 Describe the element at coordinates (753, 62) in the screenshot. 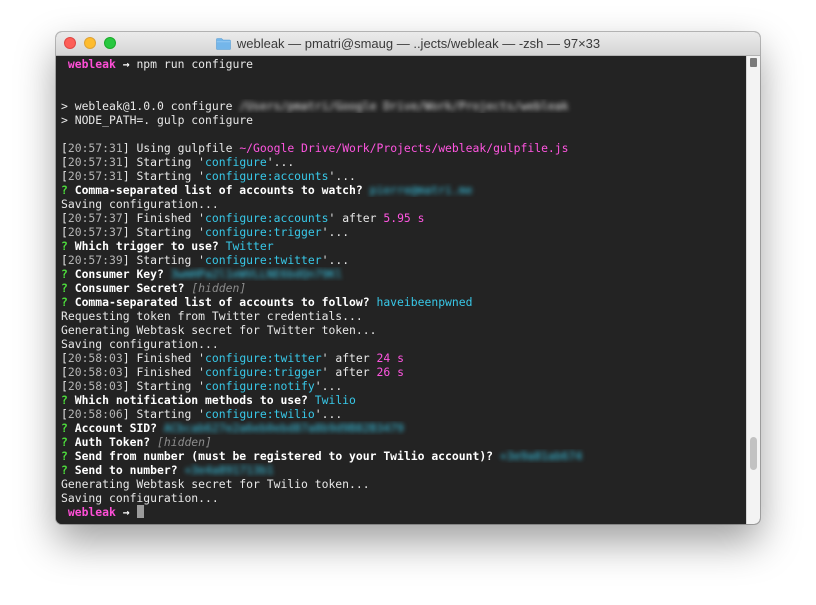

I see `scroll-up-icon` at that location.